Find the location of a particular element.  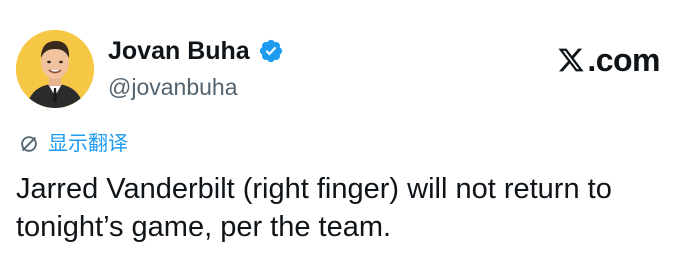

translate-icon is located at coordinates (29, 144).